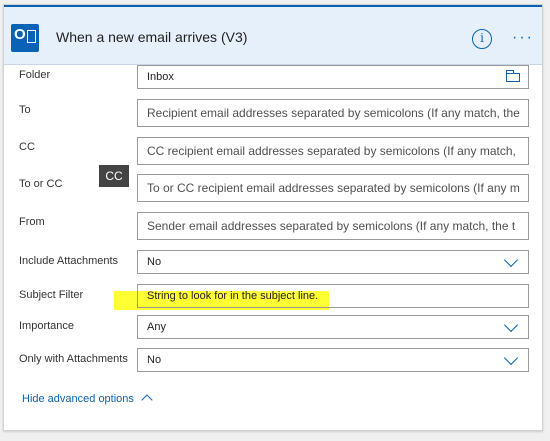 Image resolution: width=550 pixels, height=441 pixels. What do you see at coordinates (51, 295) in the screenshot?
I see `subject-filter-label: Subject Filter` at bounding box center [51, 295].